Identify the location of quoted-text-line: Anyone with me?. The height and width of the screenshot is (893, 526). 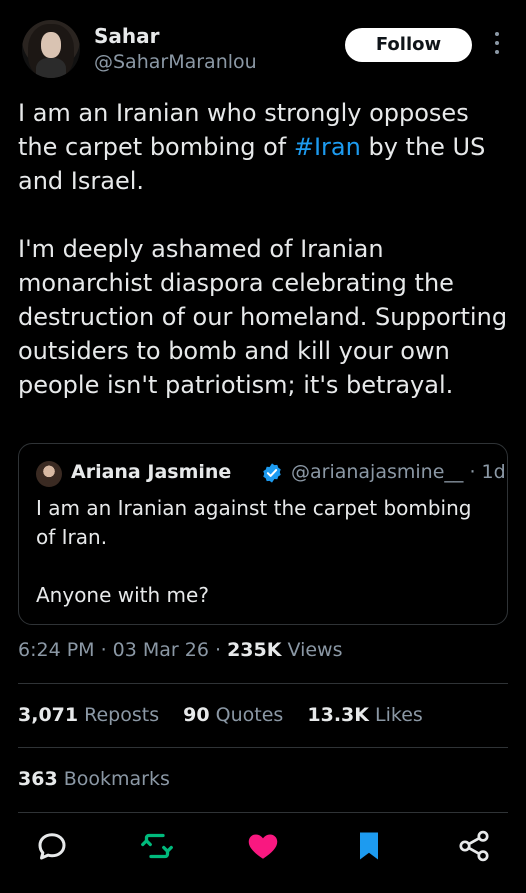
(122, 595).